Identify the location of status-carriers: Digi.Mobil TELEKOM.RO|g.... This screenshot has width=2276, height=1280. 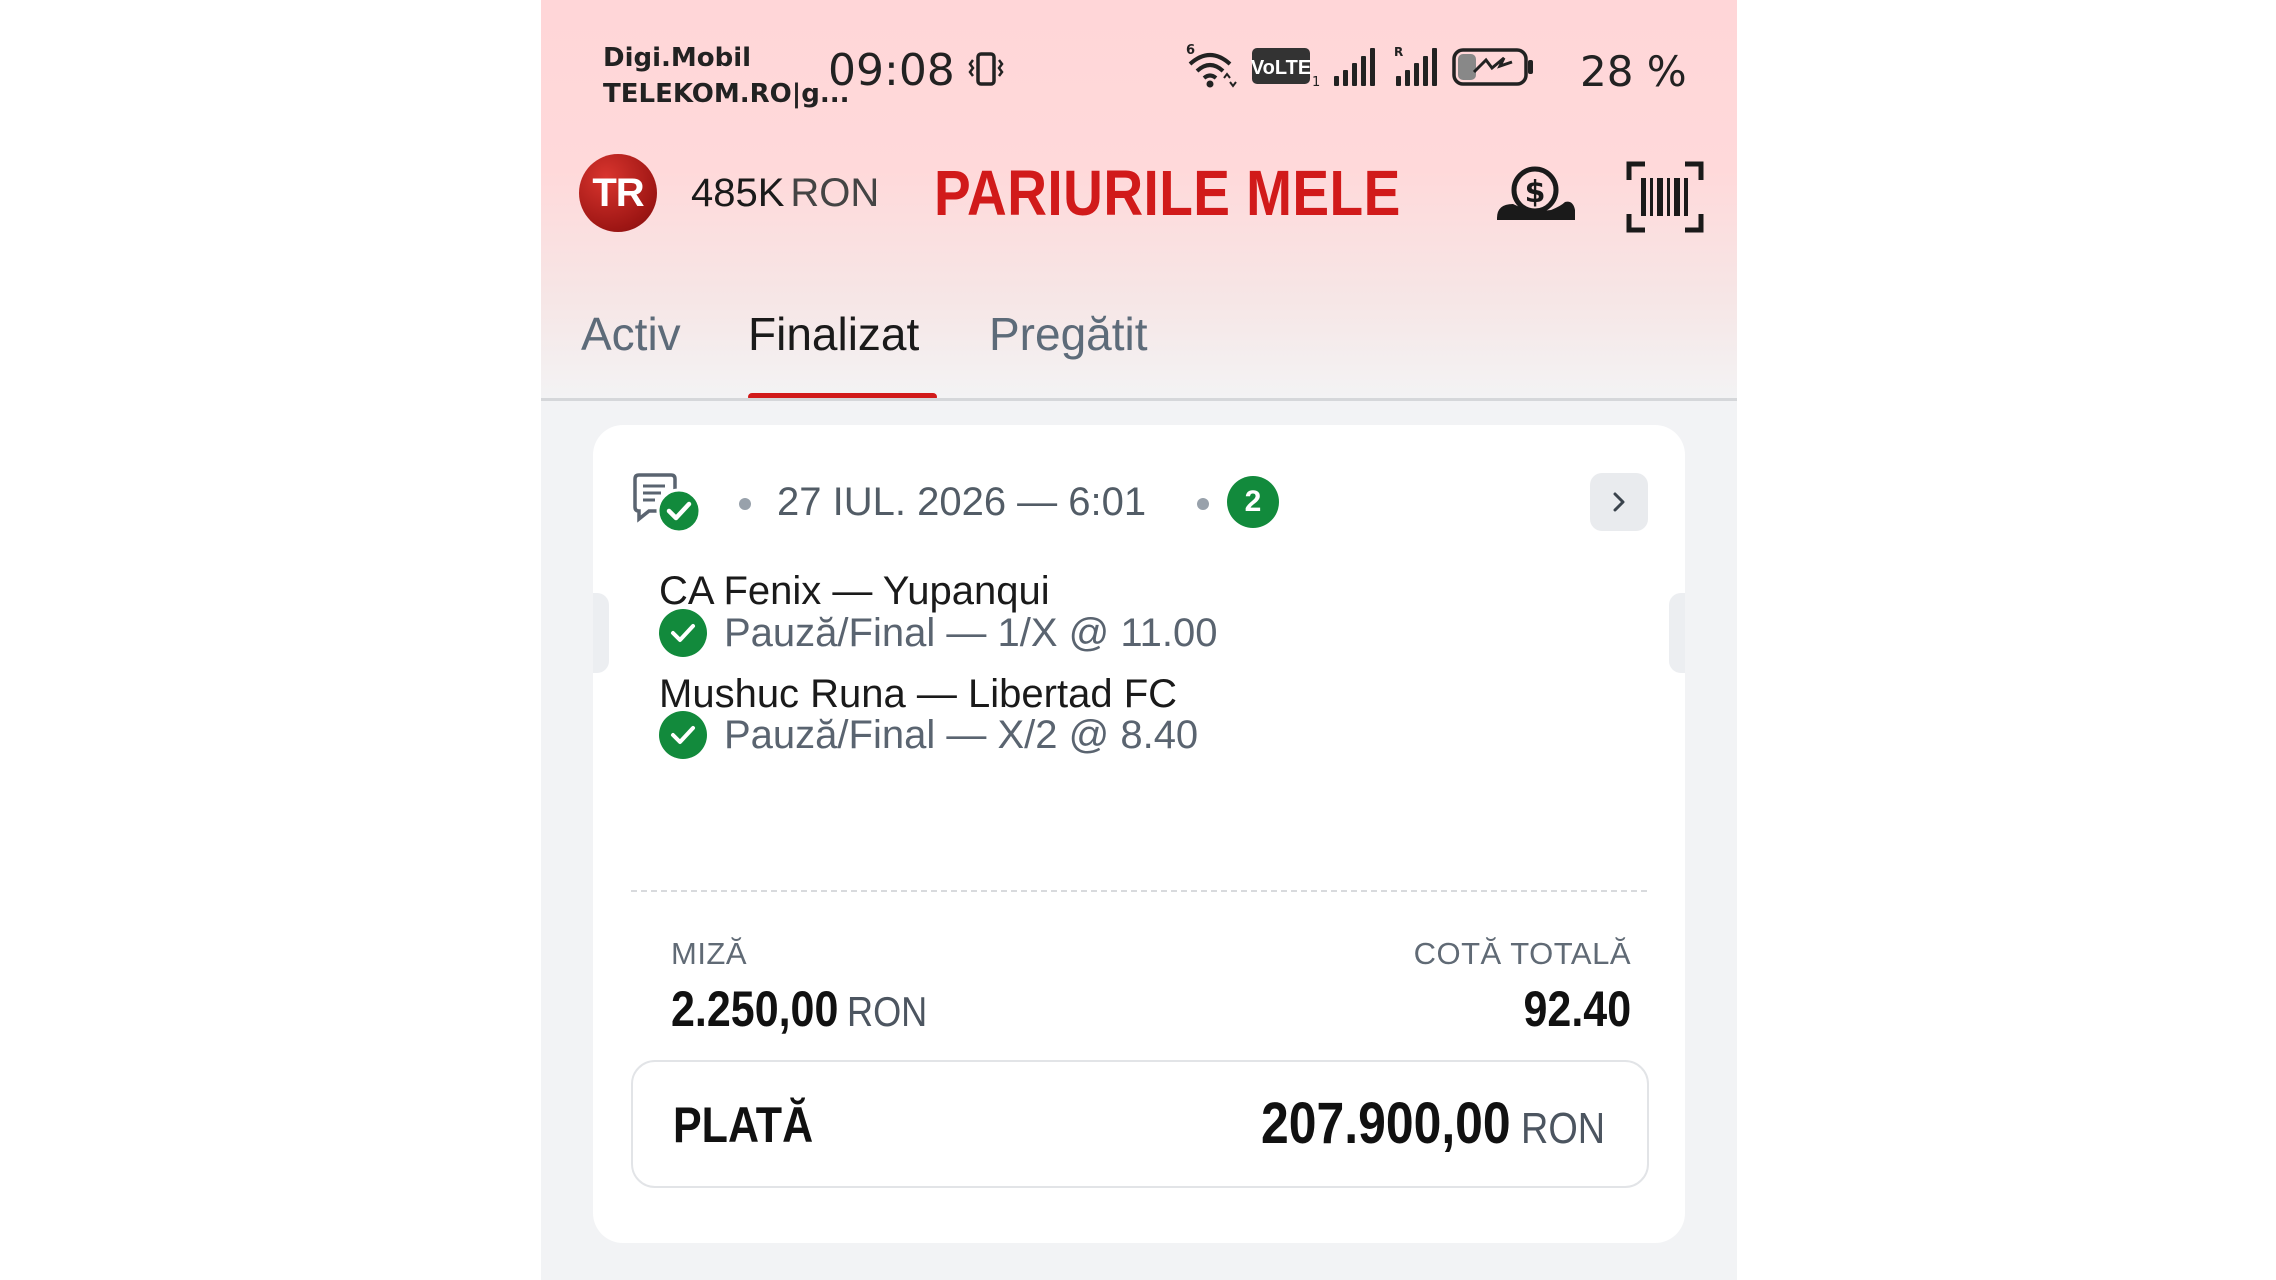
(726, 76).